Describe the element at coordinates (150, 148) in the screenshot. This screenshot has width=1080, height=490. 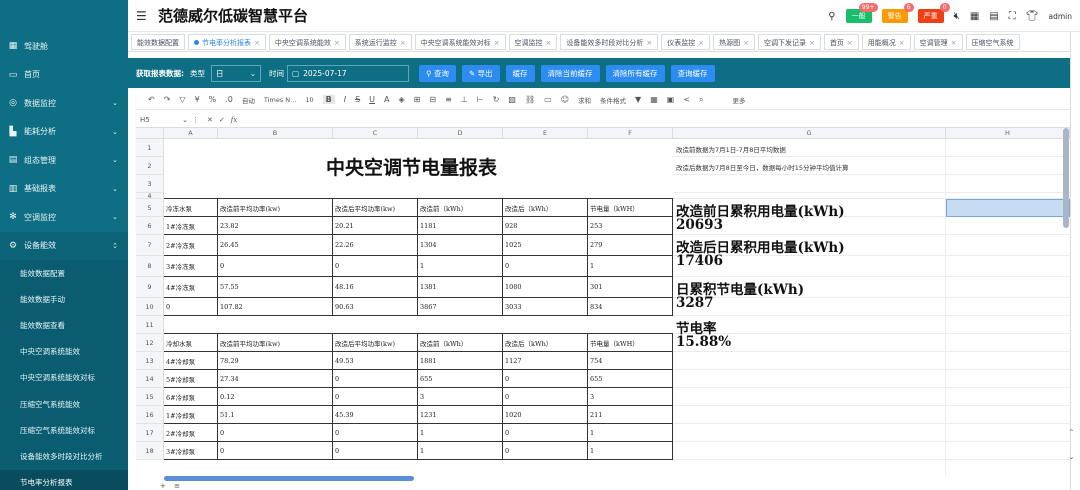
I see `row-header: 1` at that location.